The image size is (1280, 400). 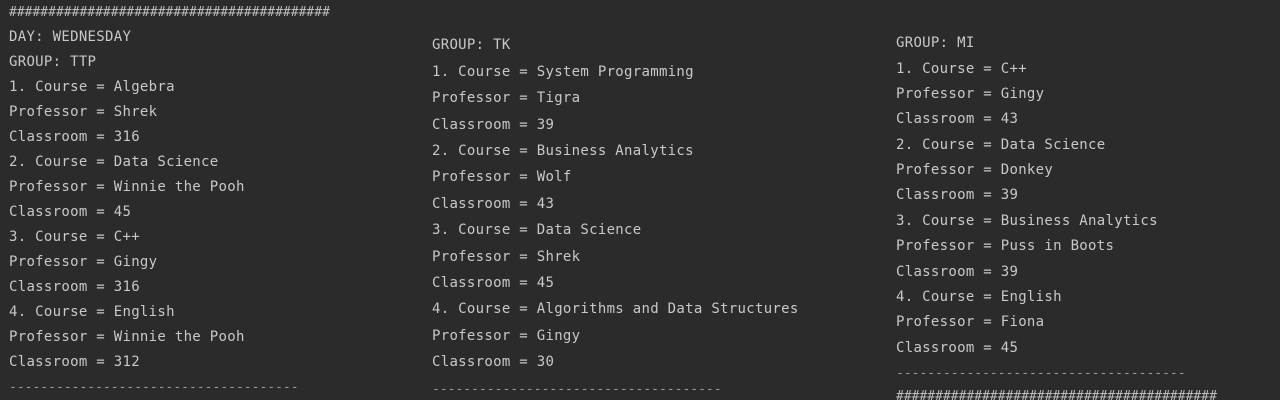 I want to click on professor-line: Professor = Wolf, so click(x=502, y=177).